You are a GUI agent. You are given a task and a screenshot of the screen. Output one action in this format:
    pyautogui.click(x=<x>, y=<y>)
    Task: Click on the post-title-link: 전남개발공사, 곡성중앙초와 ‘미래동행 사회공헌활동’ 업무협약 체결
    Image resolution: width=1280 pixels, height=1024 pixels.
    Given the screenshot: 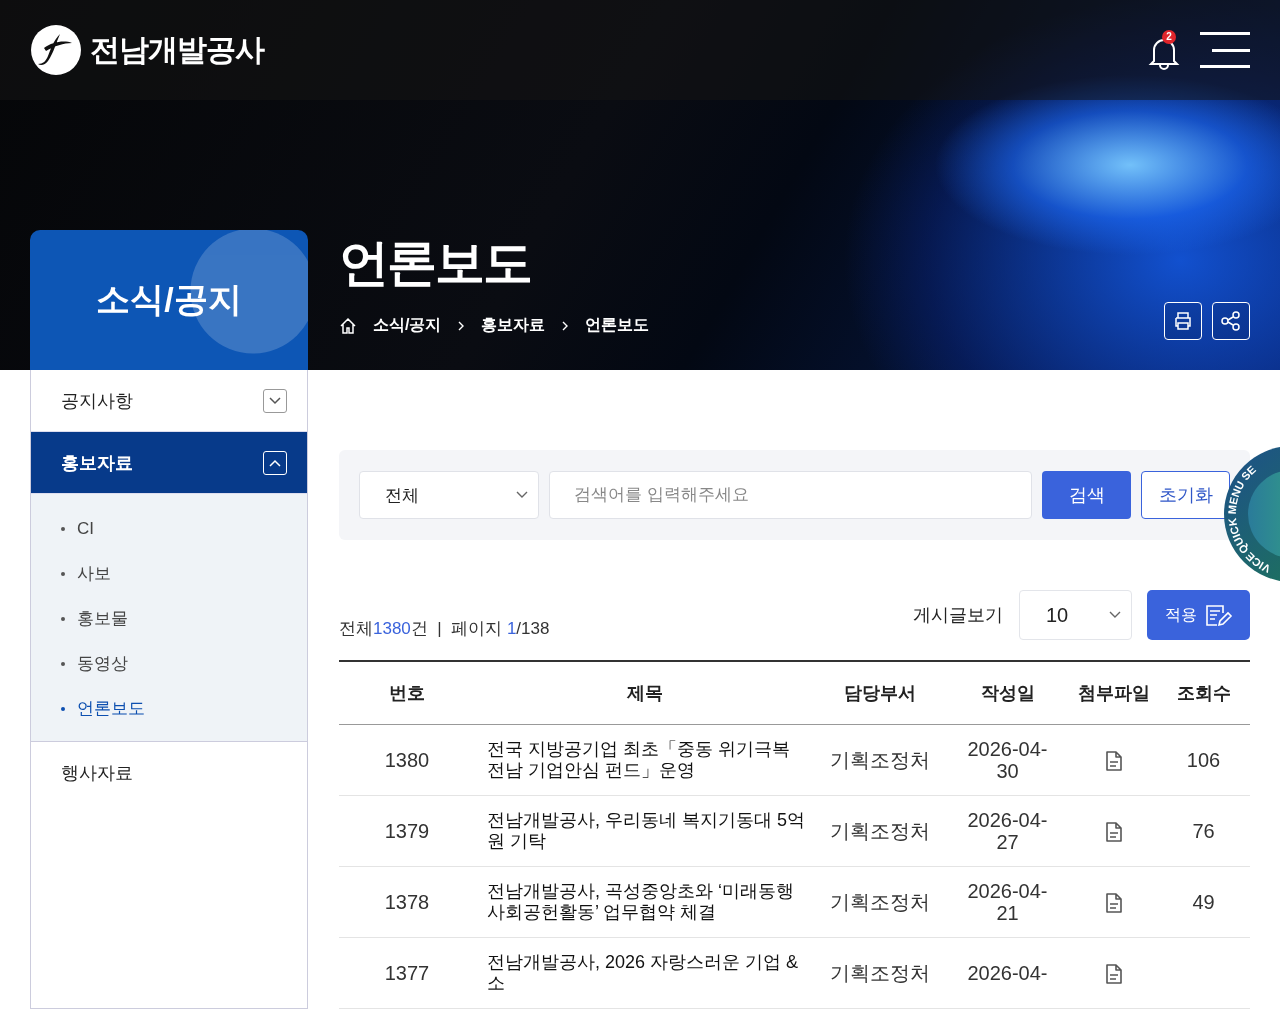 What is the action you would take?
    pyautogui.click(x=647, y=902)
    